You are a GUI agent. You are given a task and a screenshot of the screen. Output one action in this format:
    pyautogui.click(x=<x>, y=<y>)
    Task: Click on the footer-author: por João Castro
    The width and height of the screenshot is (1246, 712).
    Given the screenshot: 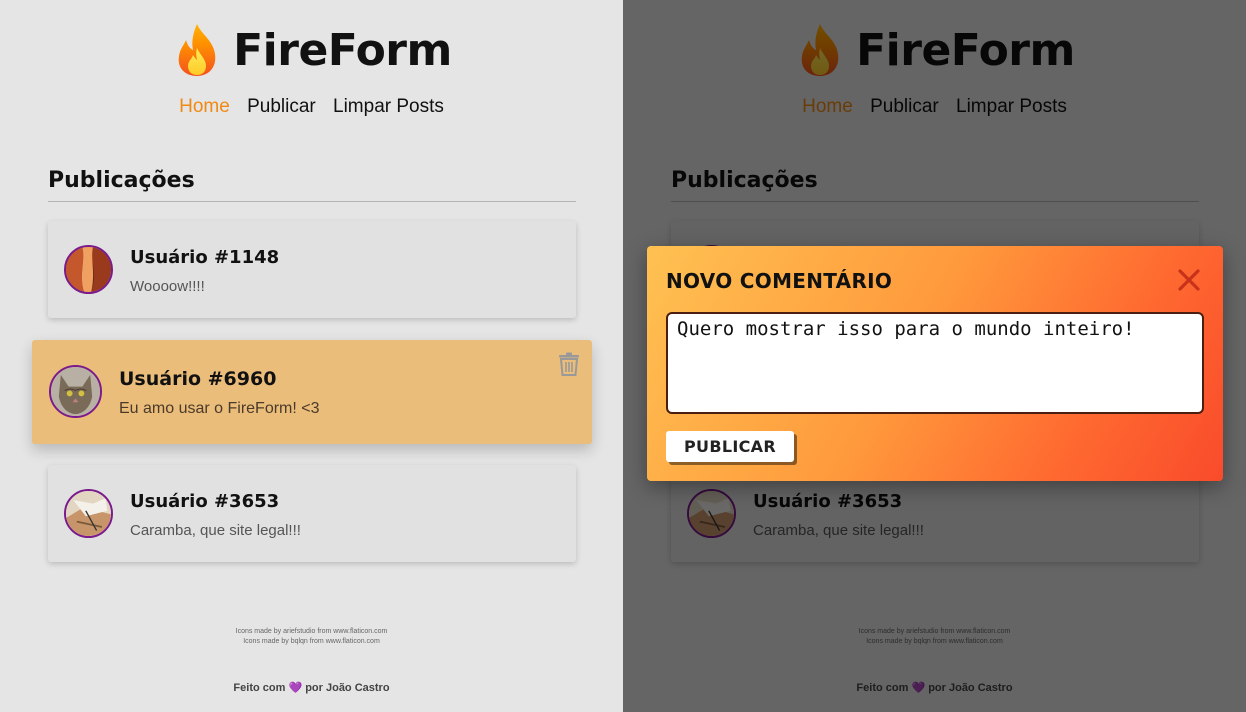 What is the action you would take?
    pyautogui.click(x=347, y=688)
    